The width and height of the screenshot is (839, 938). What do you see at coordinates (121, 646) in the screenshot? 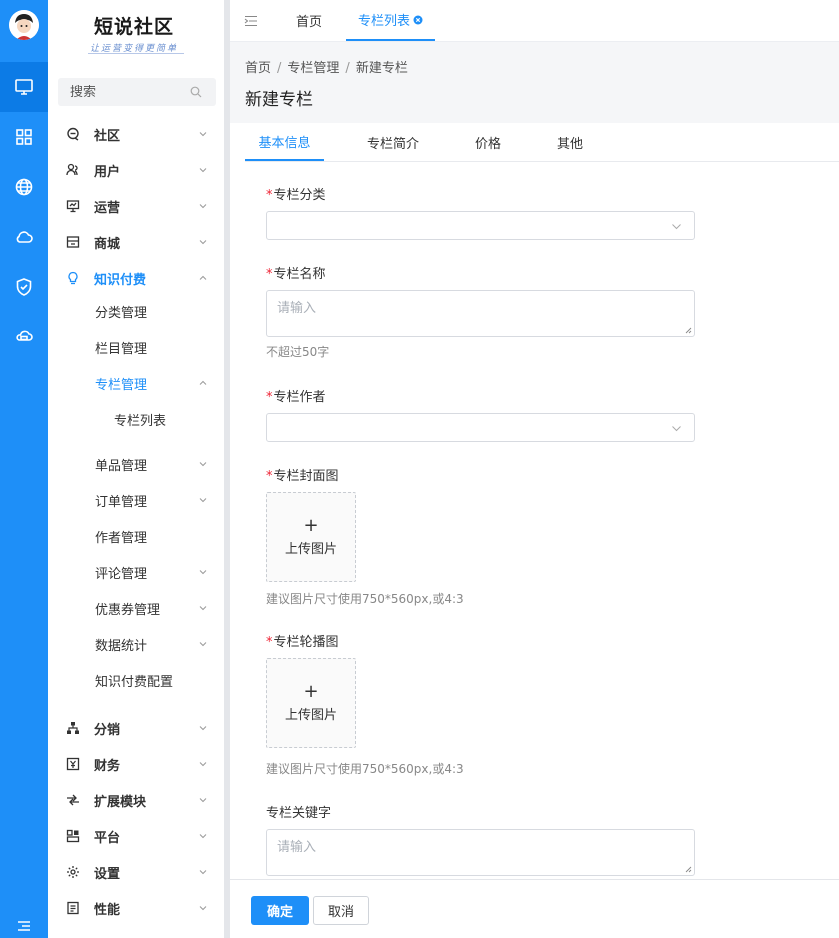
I see `sidebar-item-label: 数据统计` at bounding box center [121, 646].